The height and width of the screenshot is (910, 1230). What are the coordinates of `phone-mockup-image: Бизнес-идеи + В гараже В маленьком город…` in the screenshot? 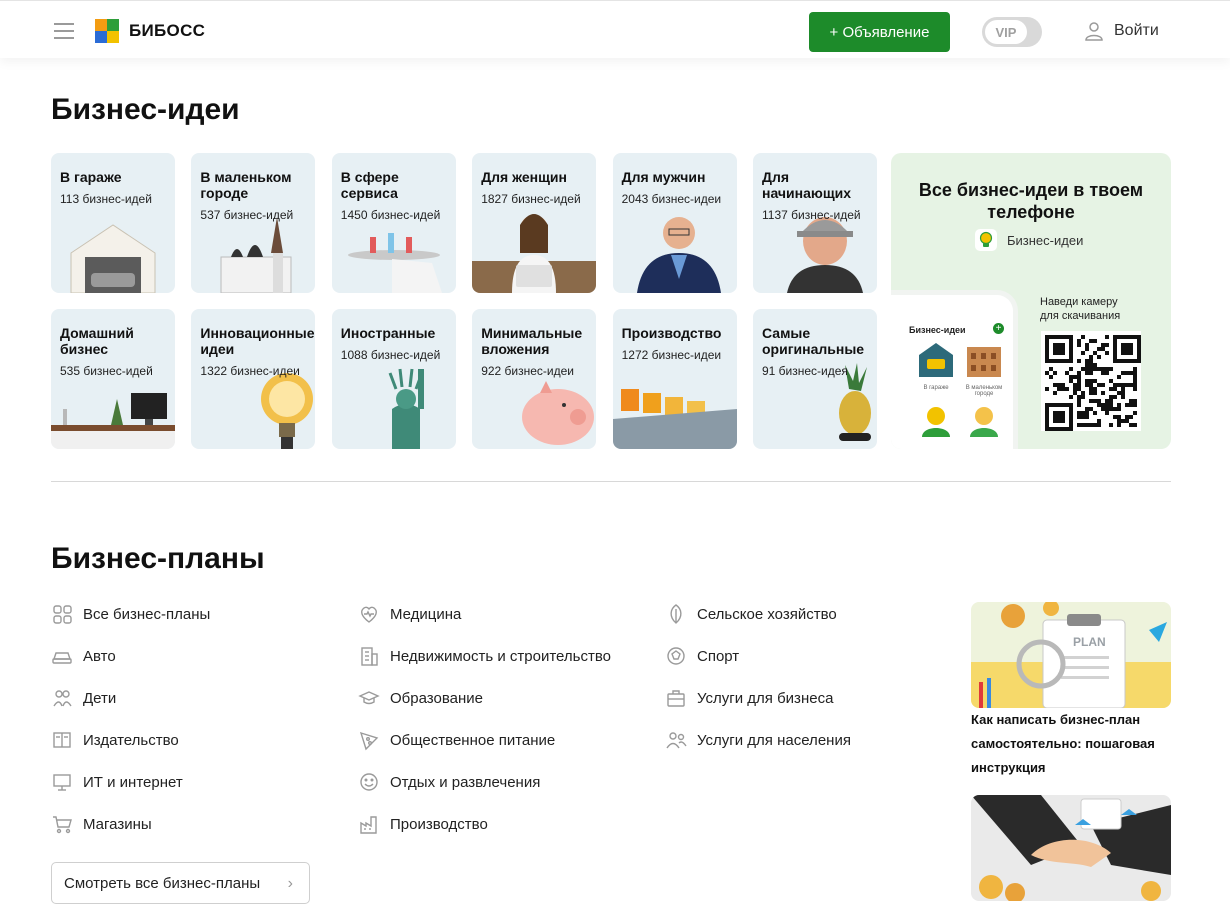 It's located at (952, 372).